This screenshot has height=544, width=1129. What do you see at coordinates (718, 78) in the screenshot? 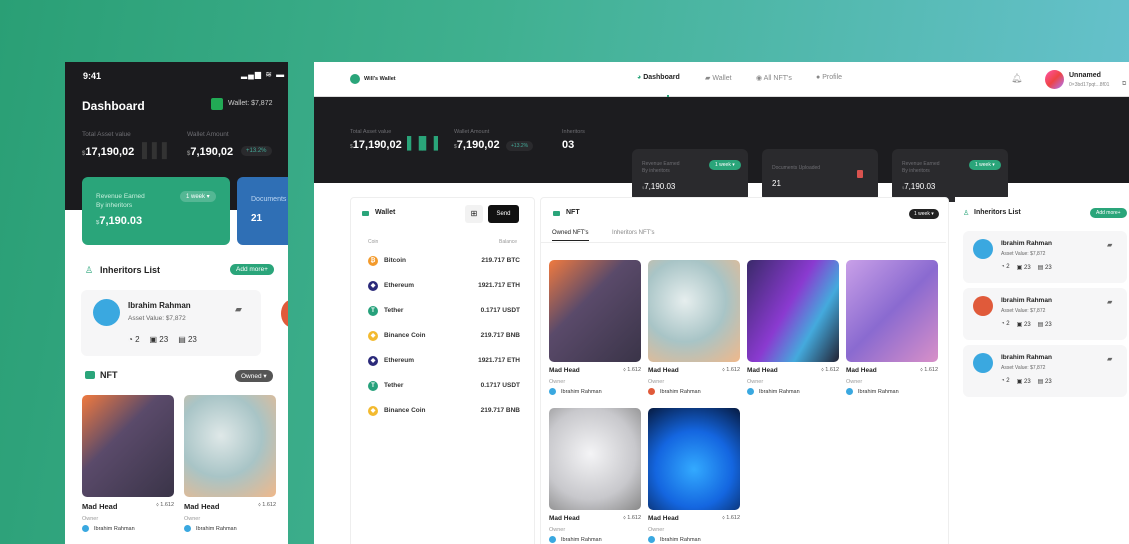
I see `nav-wallet: ▰ Wallet` at bounding box center [718, 78].